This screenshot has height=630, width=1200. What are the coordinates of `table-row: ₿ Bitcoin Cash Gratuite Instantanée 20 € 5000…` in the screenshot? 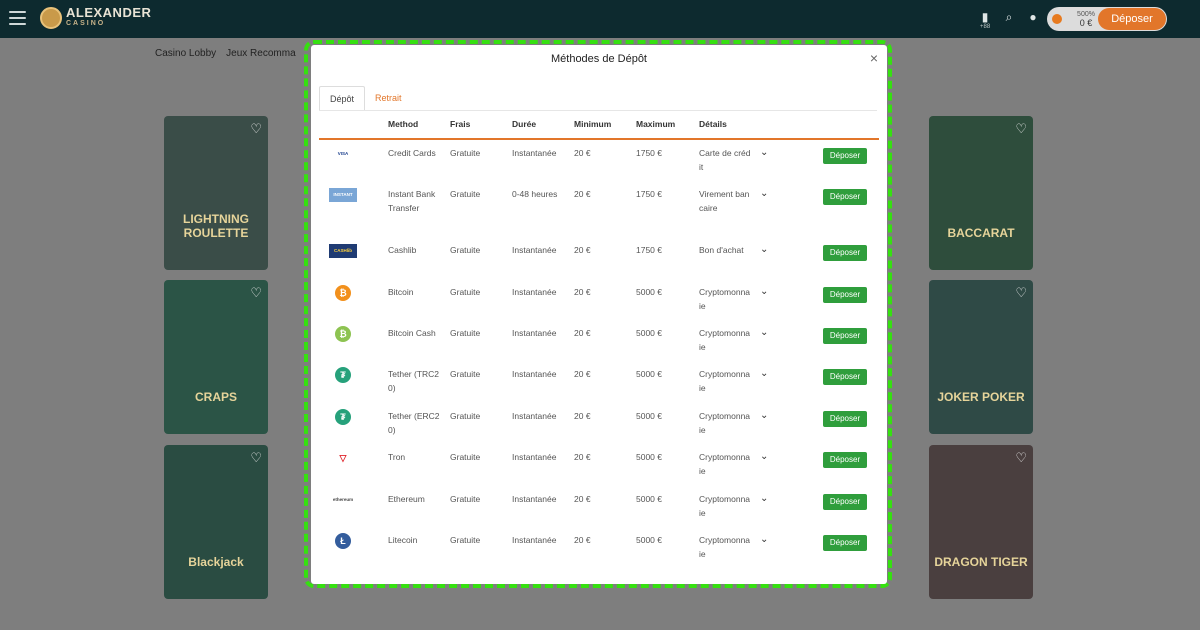 It's located at (599, 347).